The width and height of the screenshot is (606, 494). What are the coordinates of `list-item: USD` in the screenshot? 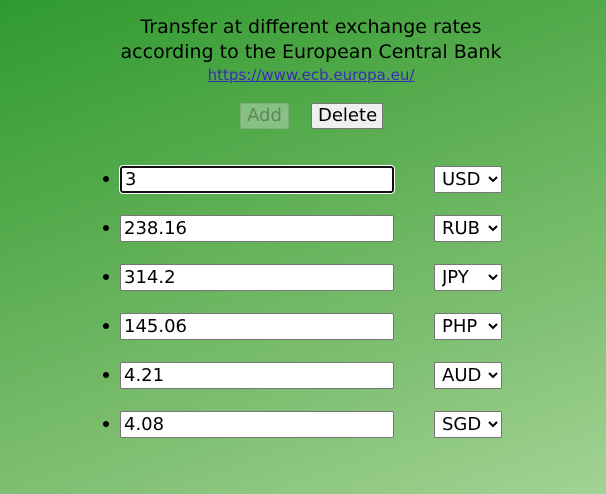 It's located at (303, 179).